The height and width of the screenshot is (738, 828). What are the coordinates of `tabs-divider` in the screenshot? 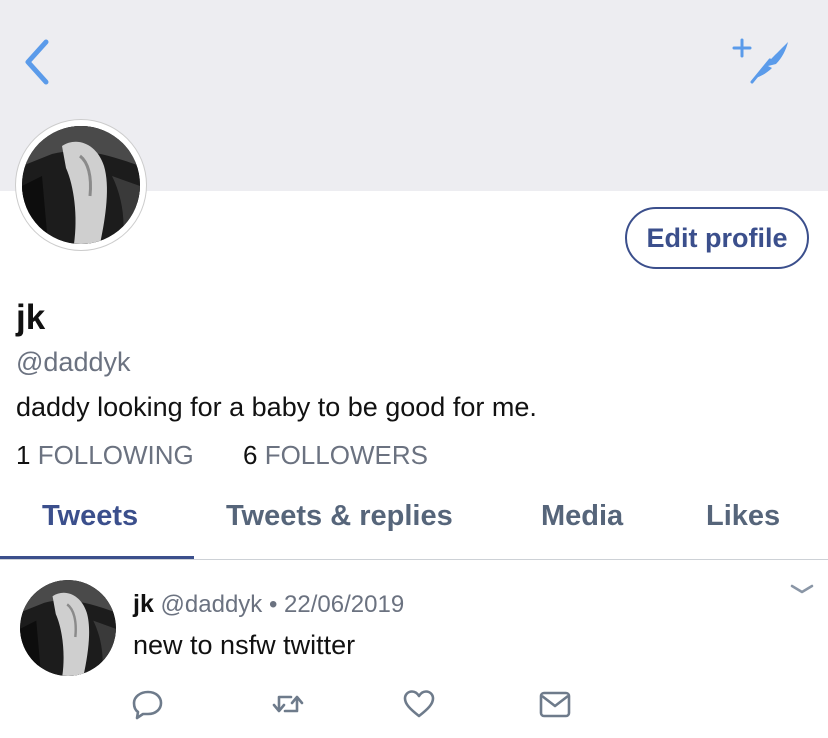 It's located at (414, 559).